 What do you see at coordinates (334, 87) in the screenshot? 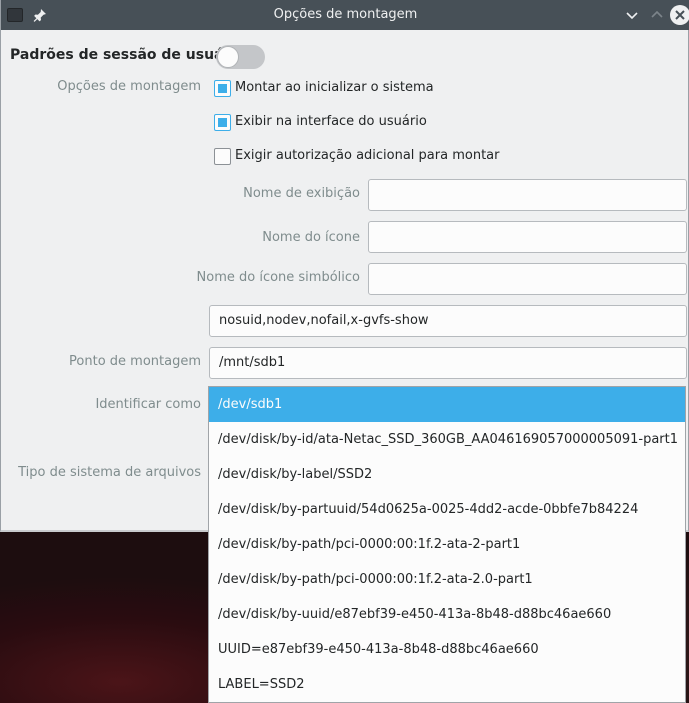
I see `mount-at-startup-label: Montar ao inicializar o sistema` at bounding box center [334, 87].